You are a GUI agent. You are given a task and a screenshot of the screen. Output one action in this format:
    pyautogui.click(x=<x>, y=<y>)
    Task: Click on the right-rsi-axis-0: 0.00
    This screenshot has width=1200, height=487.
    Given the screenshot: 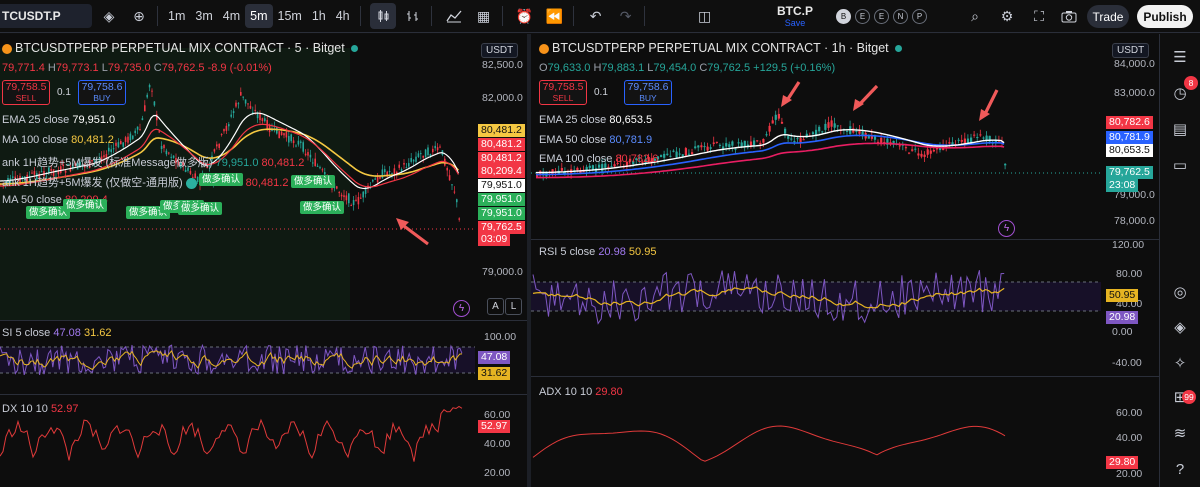 What is the action you would take?
    pyautogui.click(x=1122, y=332)
    